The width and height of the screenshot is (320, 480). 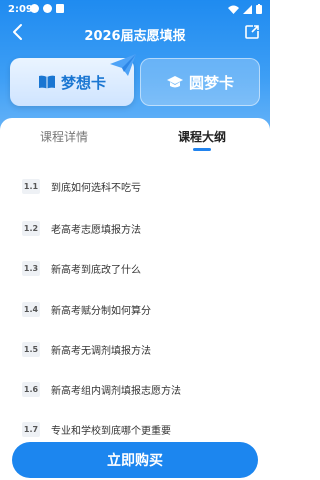 I want to click on outline-item-title: 老高考志愿填报方法, so click(x=96, y=230).